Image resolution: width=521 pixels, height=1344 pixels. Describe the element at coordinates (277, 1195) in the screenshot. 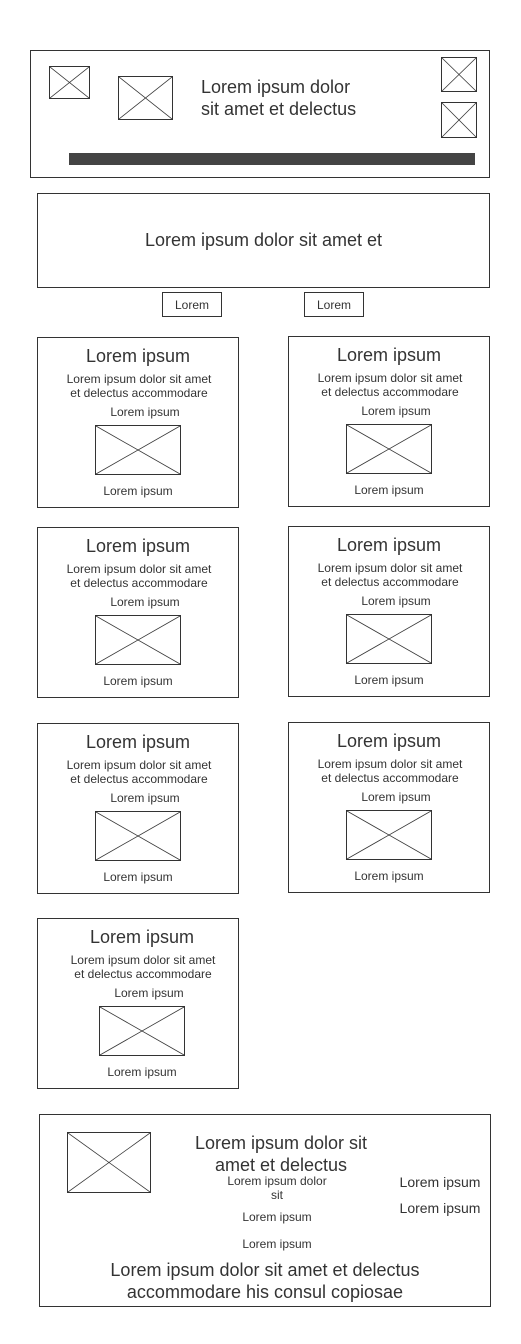

I see `footer-subtitle-line2: sit` at that location.